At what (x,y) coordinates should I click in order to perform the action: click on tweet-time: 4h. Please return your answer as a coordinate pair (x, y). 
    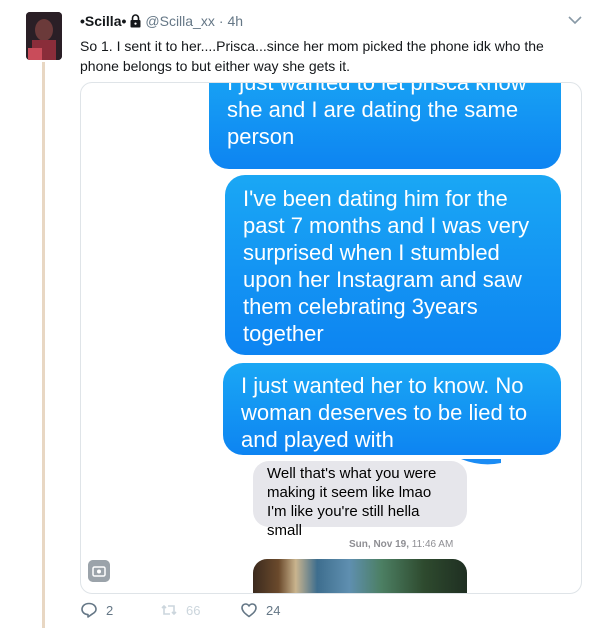
    Looking at the image, I should click on (236, 21).